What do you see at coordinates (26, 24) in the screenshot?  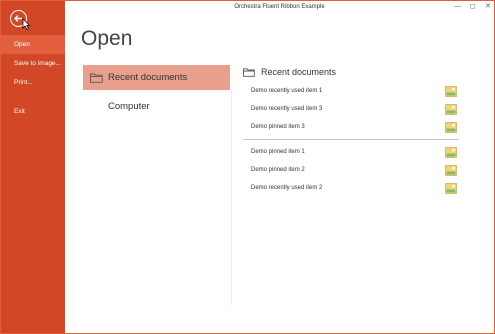 I see `mouse-cursor-icon` at bounding box center [26, 24].